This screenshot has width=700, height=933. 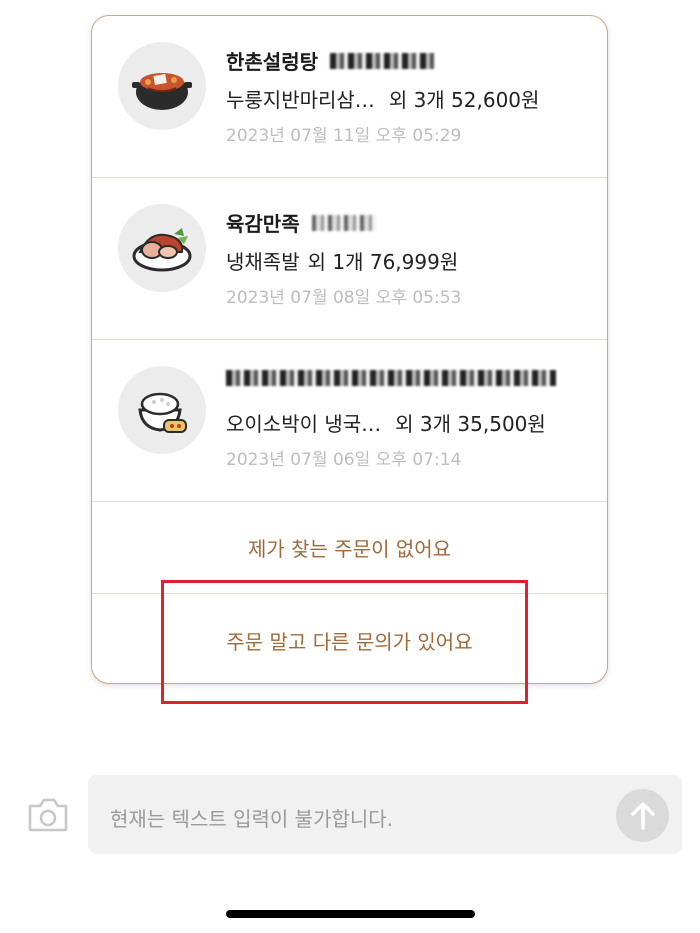 What do you see at coordinates (349, 638) in the screenshot?
I see `other-inquiry-button: 주문 말고 다른 문의가 있어요` at bounding box center [349, 638].